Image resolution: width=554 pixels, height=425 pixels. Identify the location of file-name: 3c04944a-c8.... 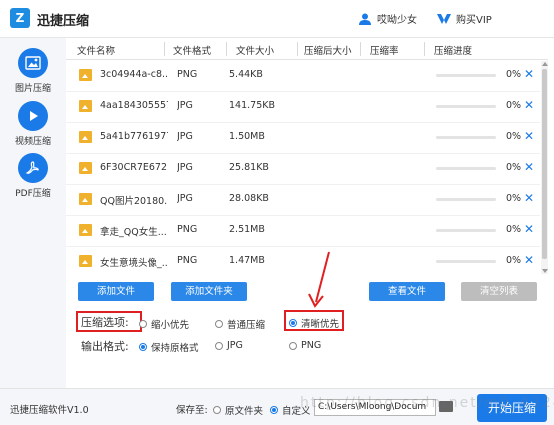
(134, 74).